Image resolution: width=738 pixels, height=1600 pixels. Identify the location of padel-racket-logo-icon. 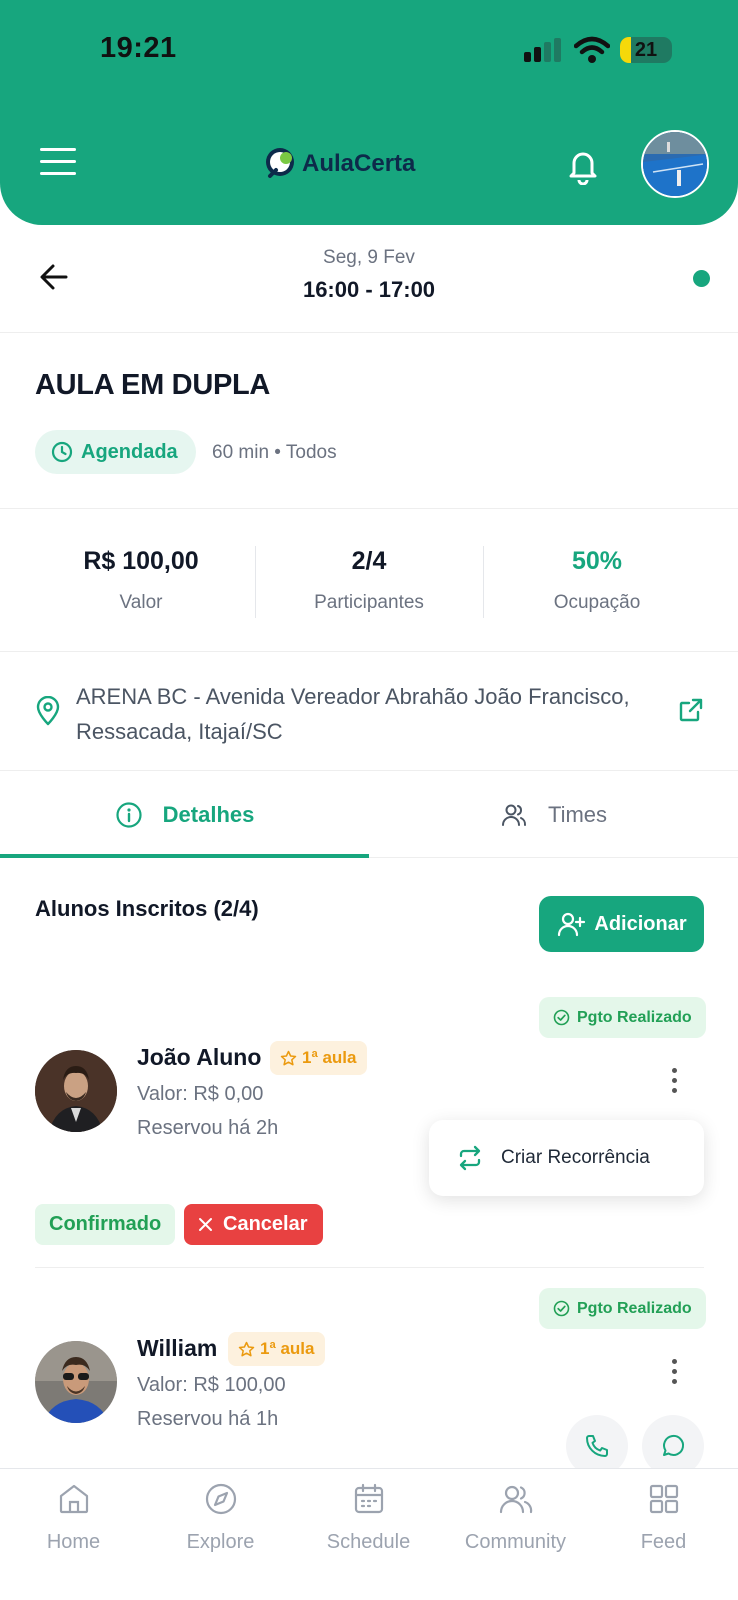
(280, 163).